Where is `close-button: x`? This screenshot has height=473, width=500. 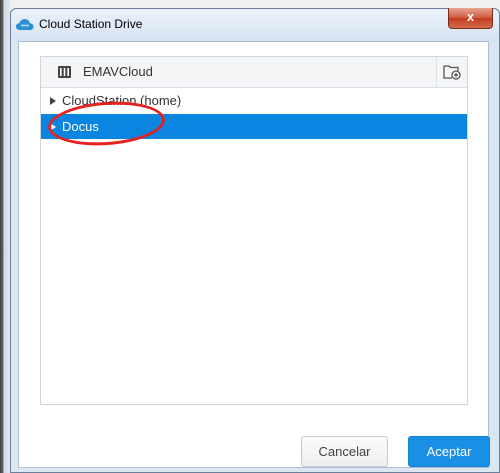
close-button: x is located at coordinates (470, 18).